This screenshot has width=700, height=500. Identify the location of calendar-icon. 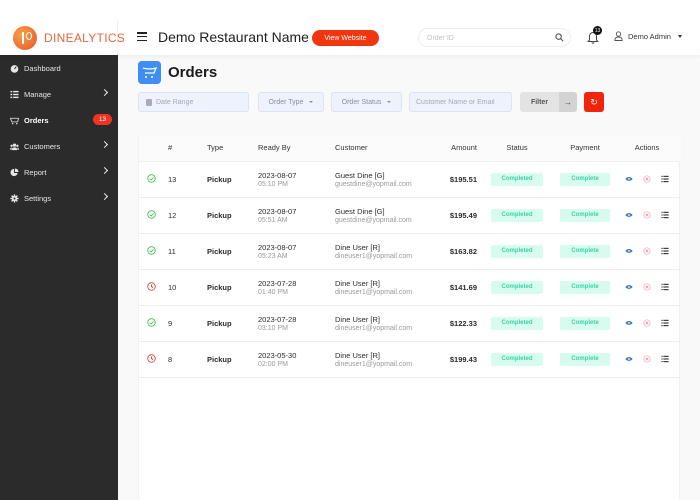
(149, 102).